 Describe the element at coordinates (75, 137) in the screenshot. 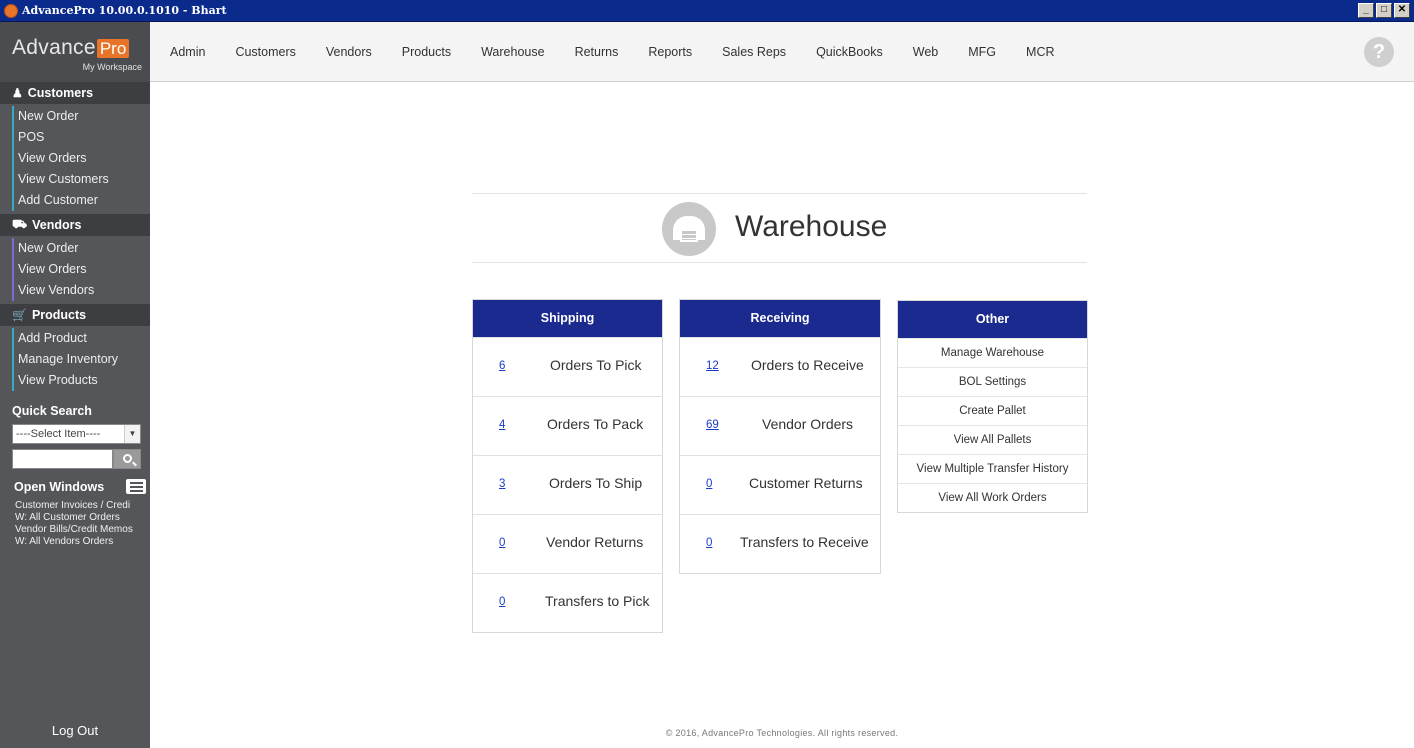

I see `sidebar-item-pos: POS` at that location.